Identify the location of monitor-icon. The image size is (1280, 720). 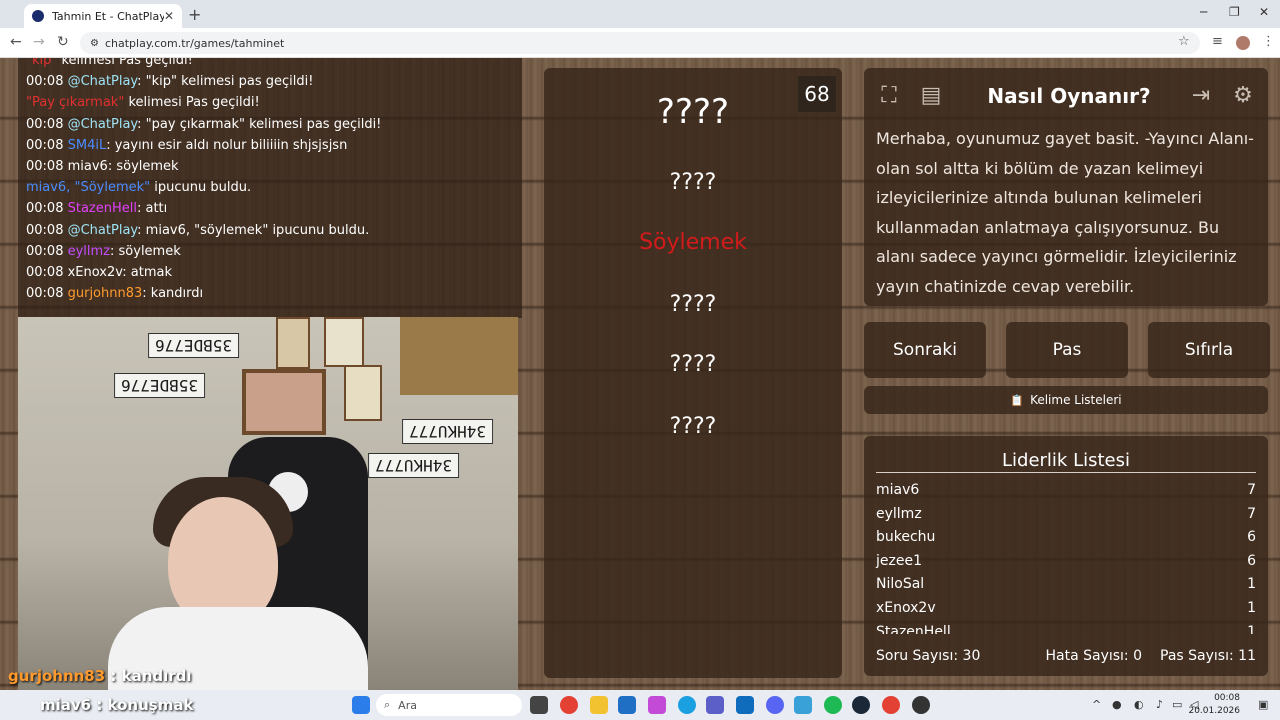
(803, 705).